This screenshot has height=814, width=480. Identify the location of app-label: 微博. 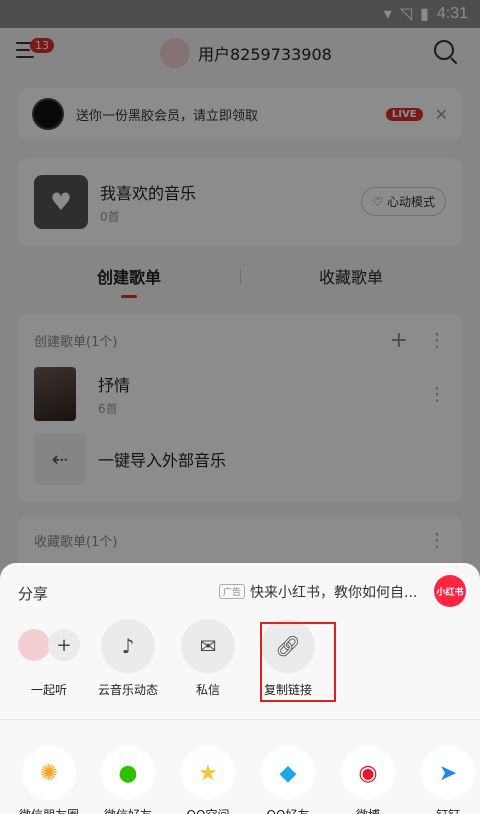
(368, 810).